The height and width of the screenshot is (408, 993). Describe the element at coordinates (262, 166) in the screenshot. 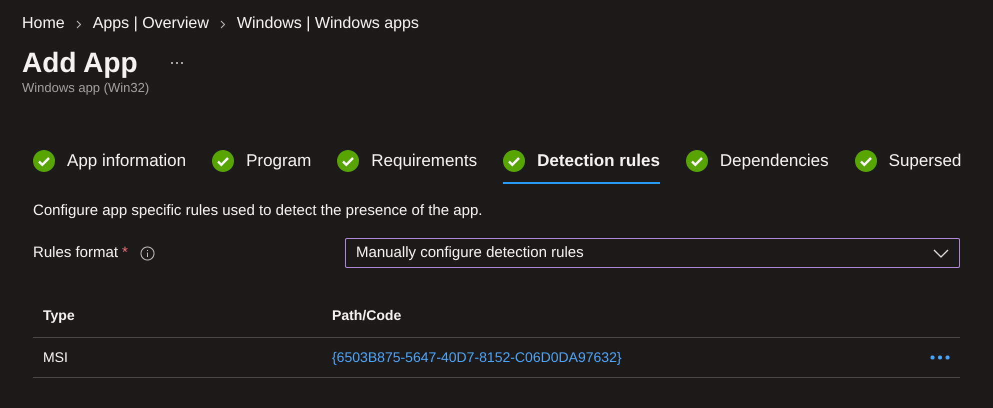

I see `wizard-tab: Program` at that location.